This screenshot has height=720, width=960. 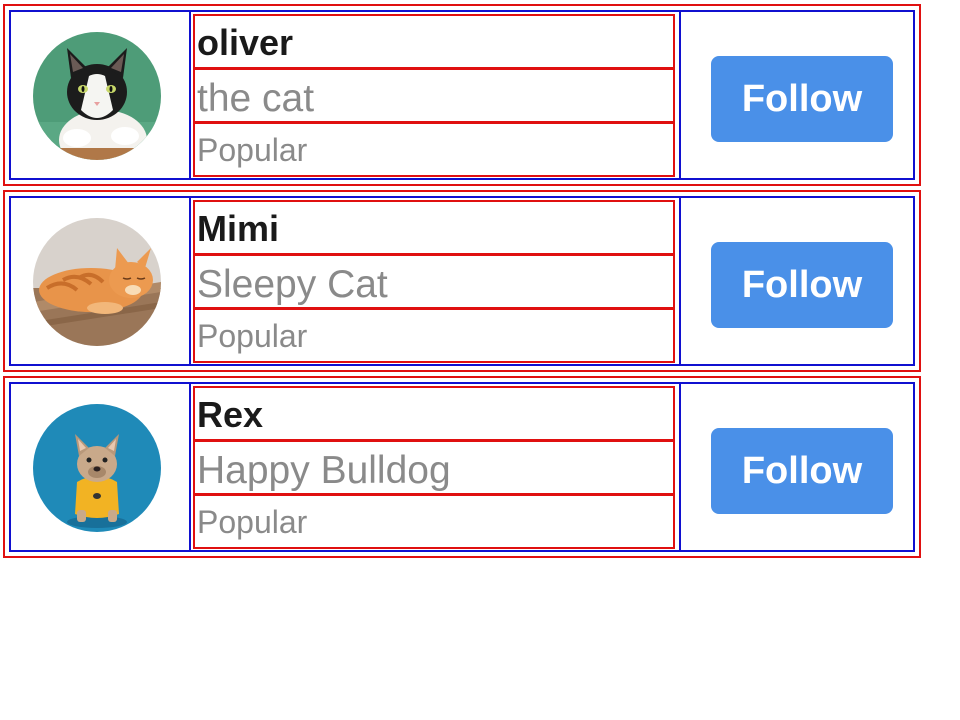 I want to click on description-box: the cat, so click(x=434, y=95).